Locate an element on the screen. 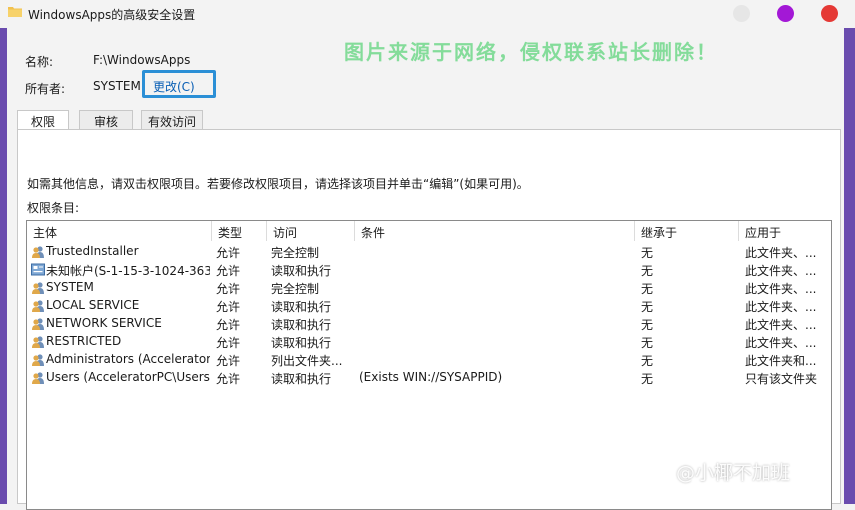 Image resolution: width=855 pixels, height=510 pixels. principal-cell: LOCAL SERVICE is located at coordinates (93, 305).